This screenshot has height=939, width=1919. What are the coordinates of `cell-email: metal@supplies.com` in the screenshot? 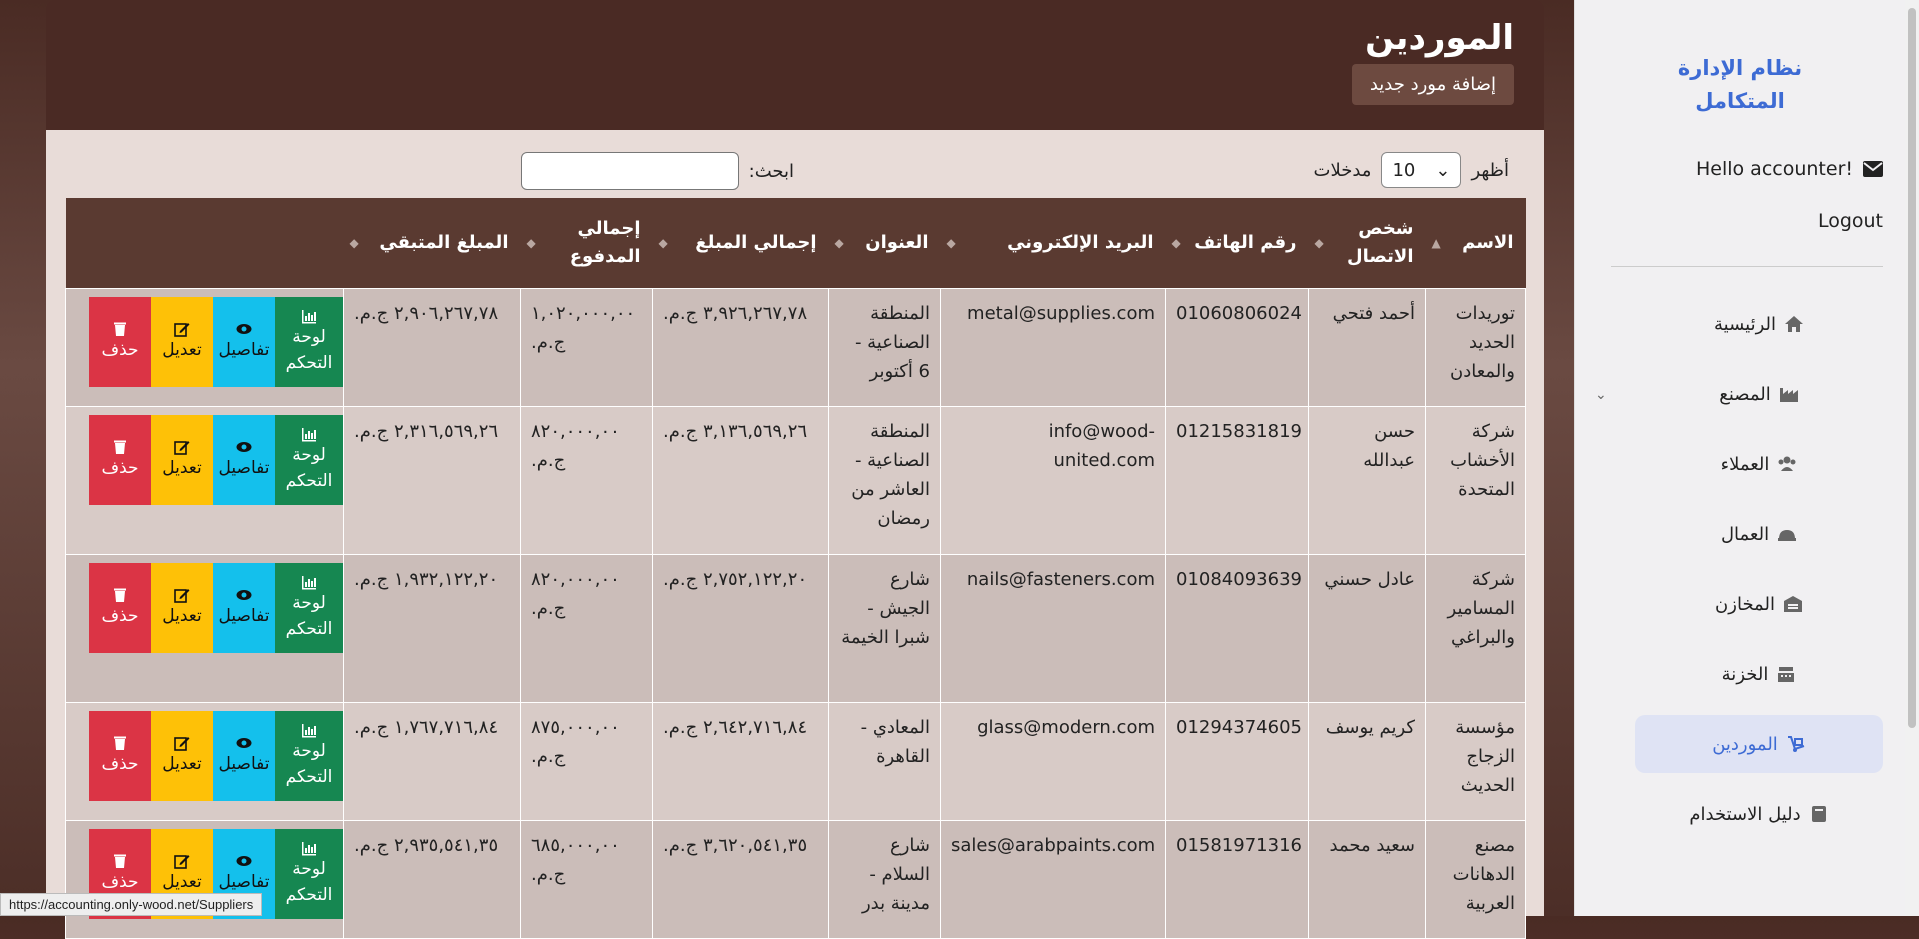 It's located at (1053, 347).